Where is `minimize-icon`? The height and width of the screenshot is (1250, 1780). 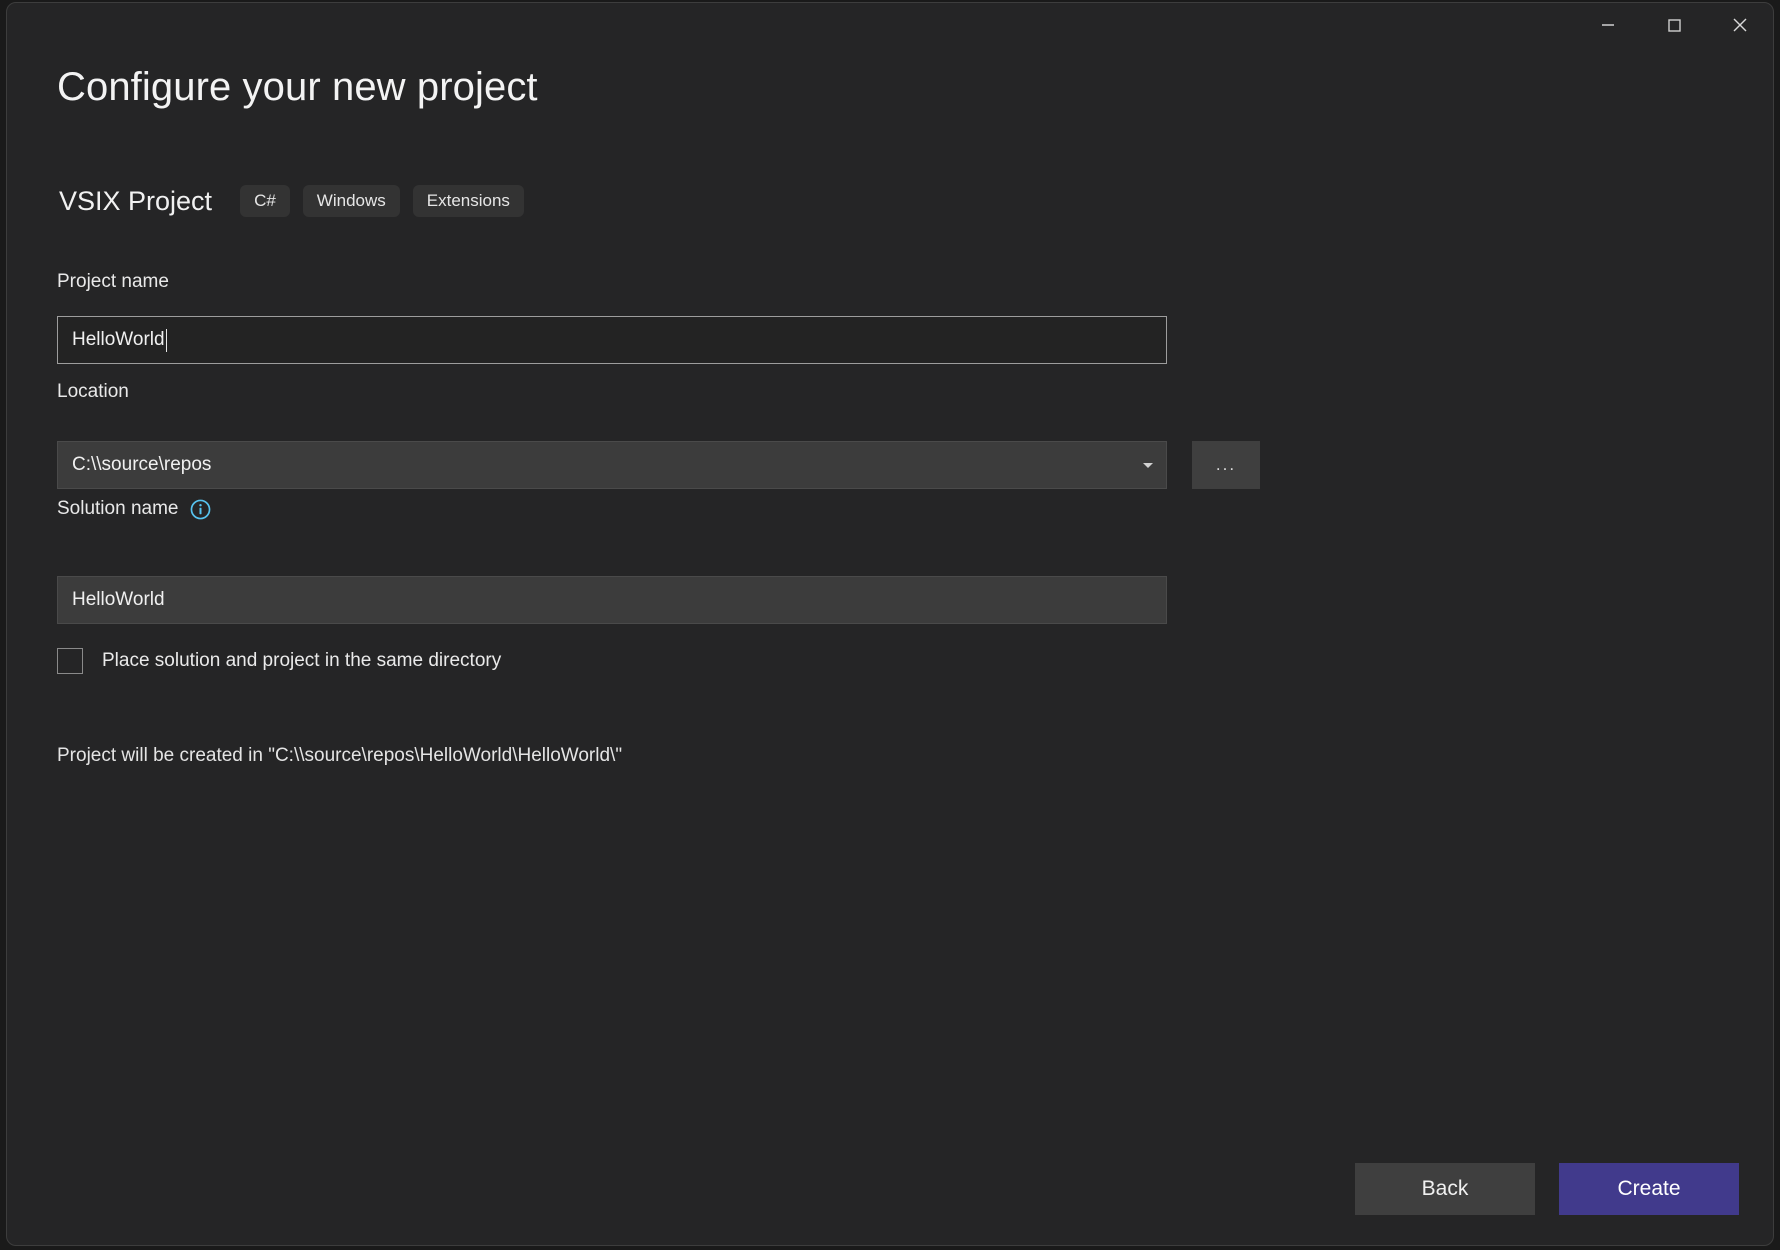 minimize-icon is located at coordinates (1608, 25).